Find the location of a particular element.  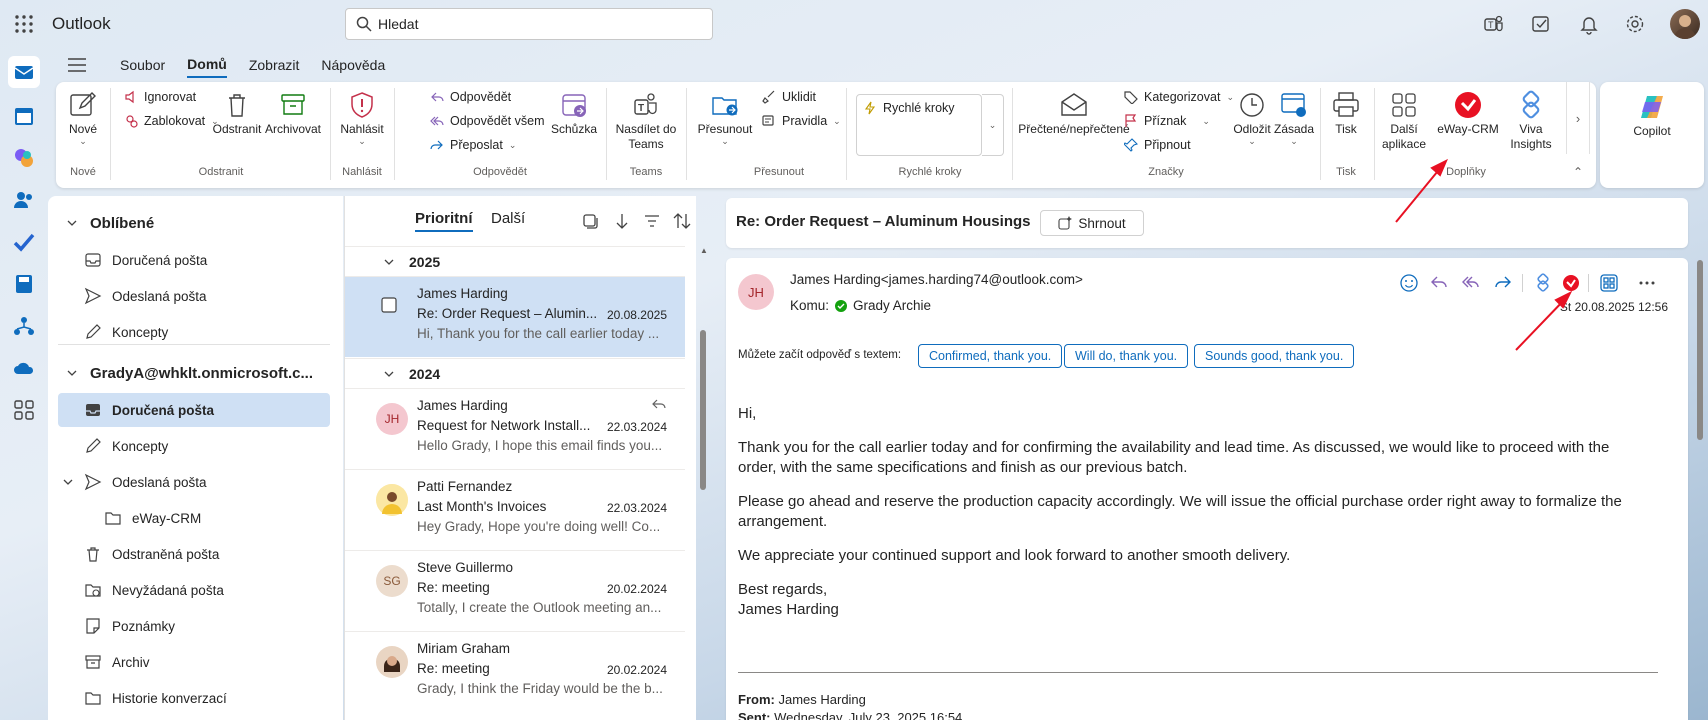

snooze-button: Odložit ⌄ is located at coordinates (1252, 118).